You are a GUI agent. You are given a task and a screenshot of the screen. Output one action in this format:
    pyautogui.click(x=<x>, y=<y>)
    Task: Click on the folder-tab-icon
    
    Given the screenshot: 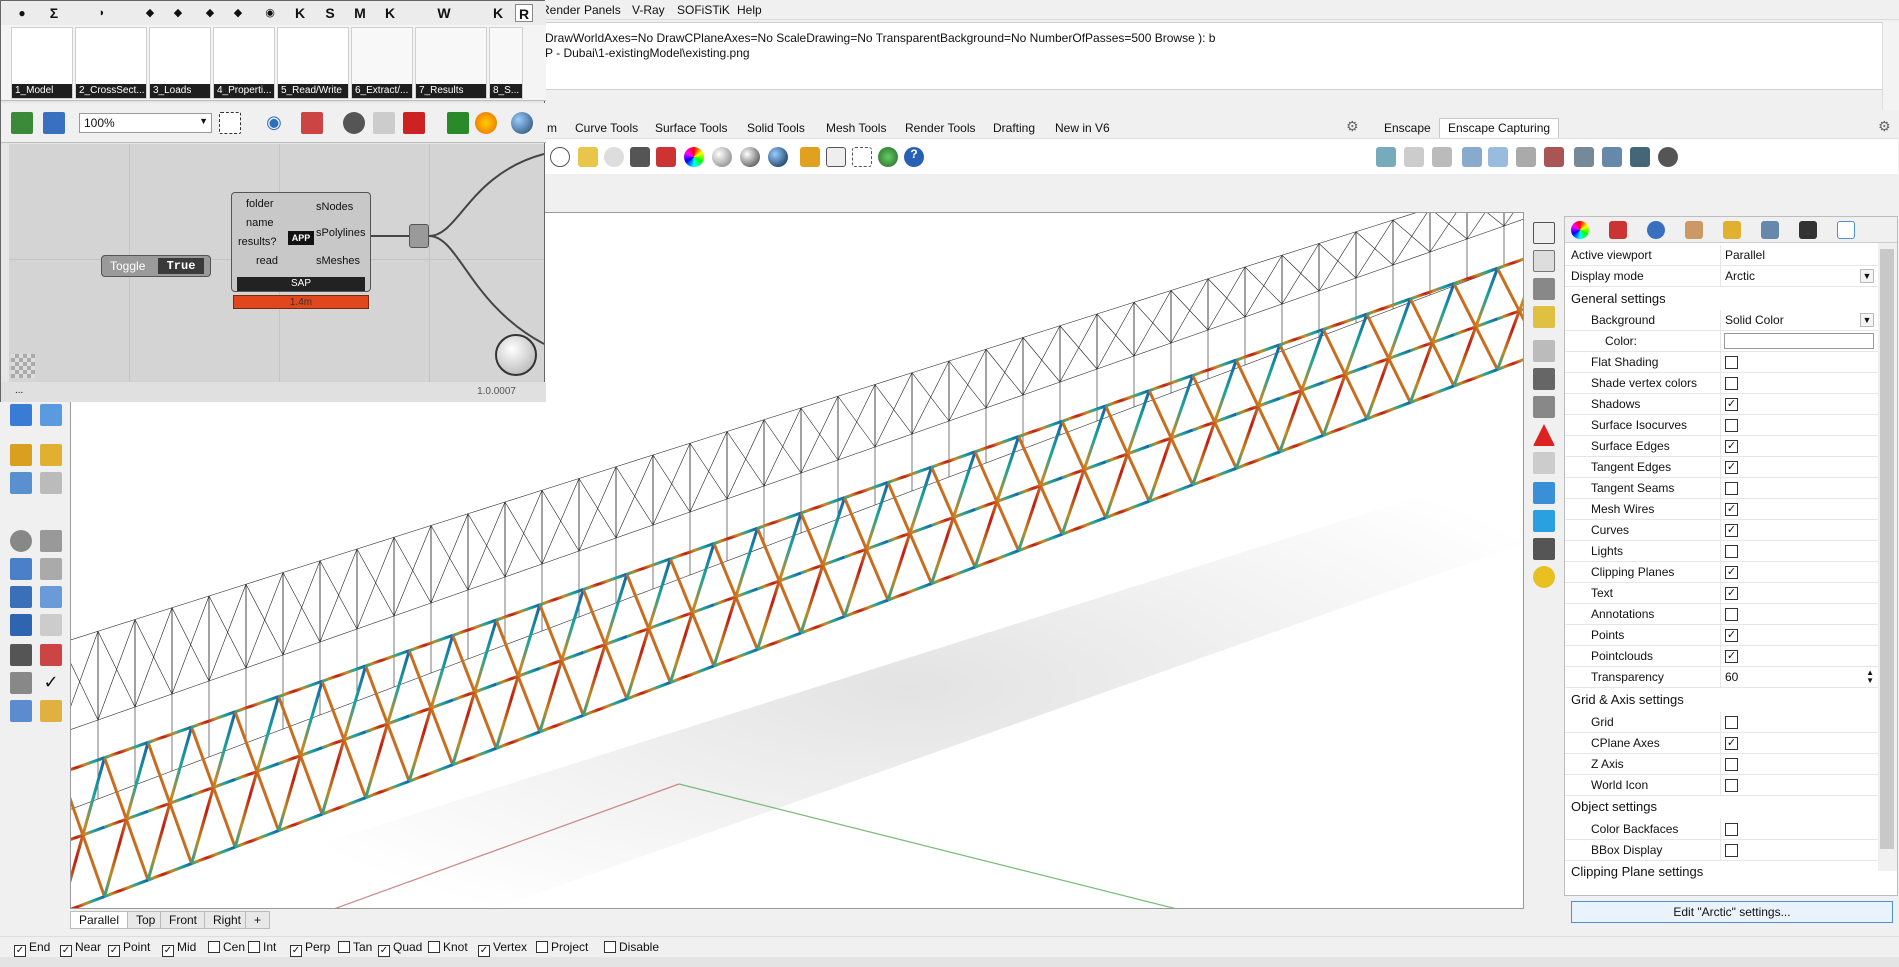 What is the action you would take?
    pyautogui.click(x=1732, y=230)
    